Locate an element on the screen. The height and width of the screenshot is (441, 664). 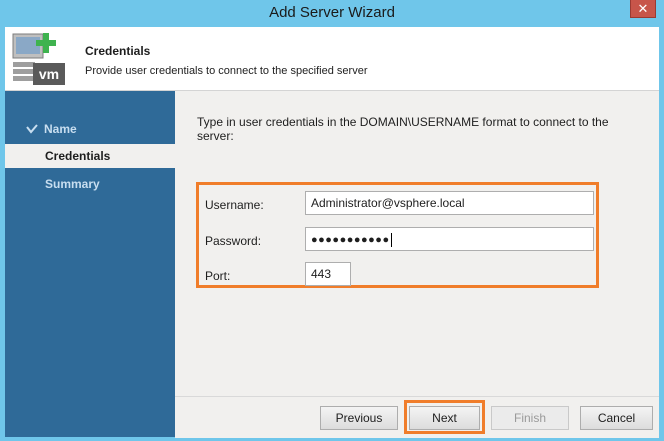
window-title: Add Server Wizard is located at coordinates (332, 12).